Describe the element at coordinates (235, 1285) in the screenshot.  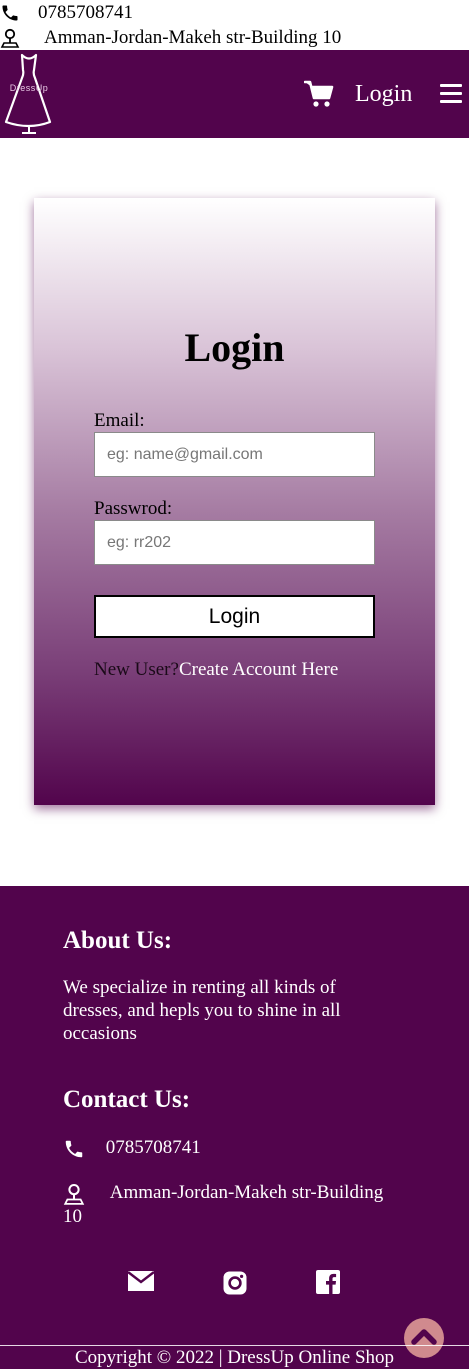
I see `instagram-icon` at that location.